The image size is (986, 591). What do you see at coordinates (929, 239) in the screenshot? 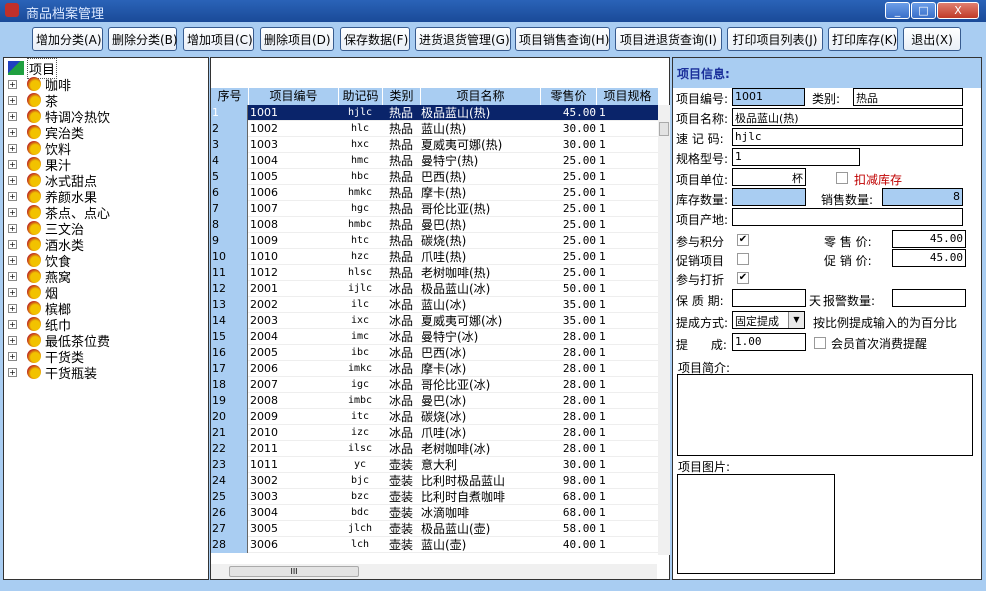
I see `retail-price-field: 45.00` at bounding box center [929, 239].